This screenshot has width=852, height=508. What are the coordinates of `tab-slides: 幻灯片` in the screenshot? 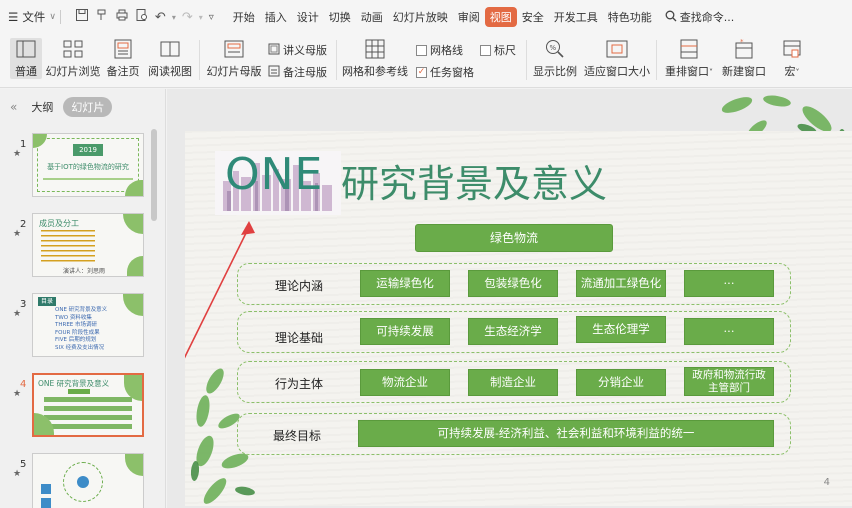 It's located at (88, 107).